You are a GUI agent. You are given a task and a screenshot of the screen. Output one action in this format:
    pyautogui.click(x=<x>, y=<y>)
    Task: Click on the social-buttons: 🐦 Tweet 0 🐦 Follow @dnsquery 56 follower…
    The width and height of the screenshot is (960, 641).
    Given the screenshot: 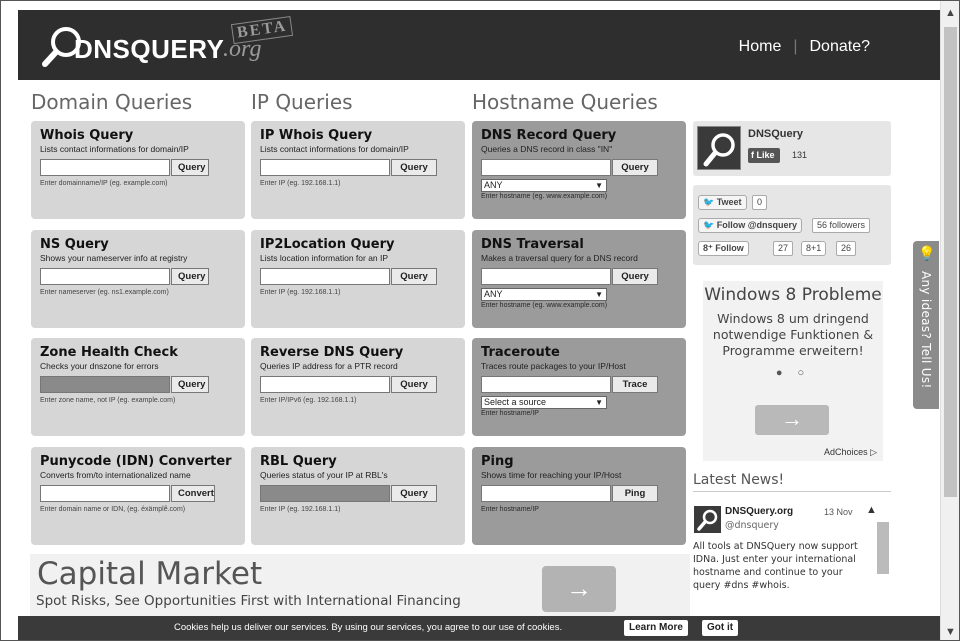 What is the action you would take?
    pyautogui.click(x=792, y=225)
    